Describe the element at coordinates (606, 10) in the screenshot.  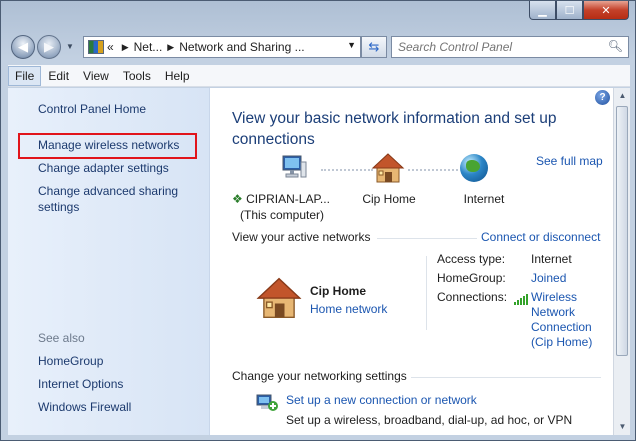
I see `close-button: ✕` at that location.